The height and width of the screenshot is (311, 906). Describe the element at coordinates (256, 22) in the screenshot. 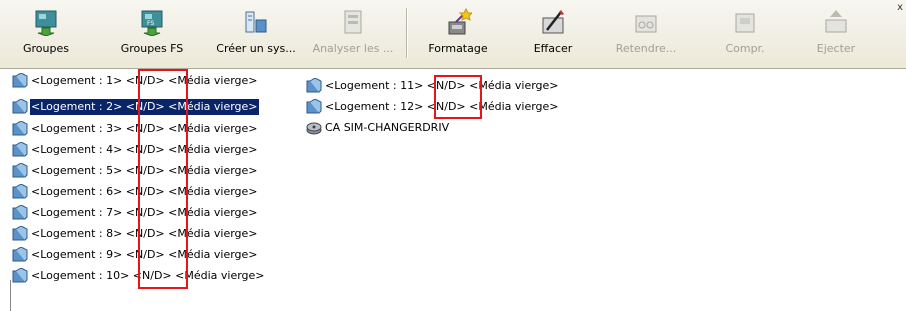

I see `create-system-icon` at that location.